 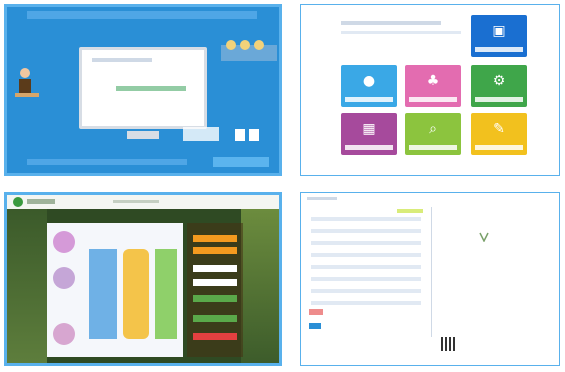 I want to click on coin-column, so click(x=136, y=294).